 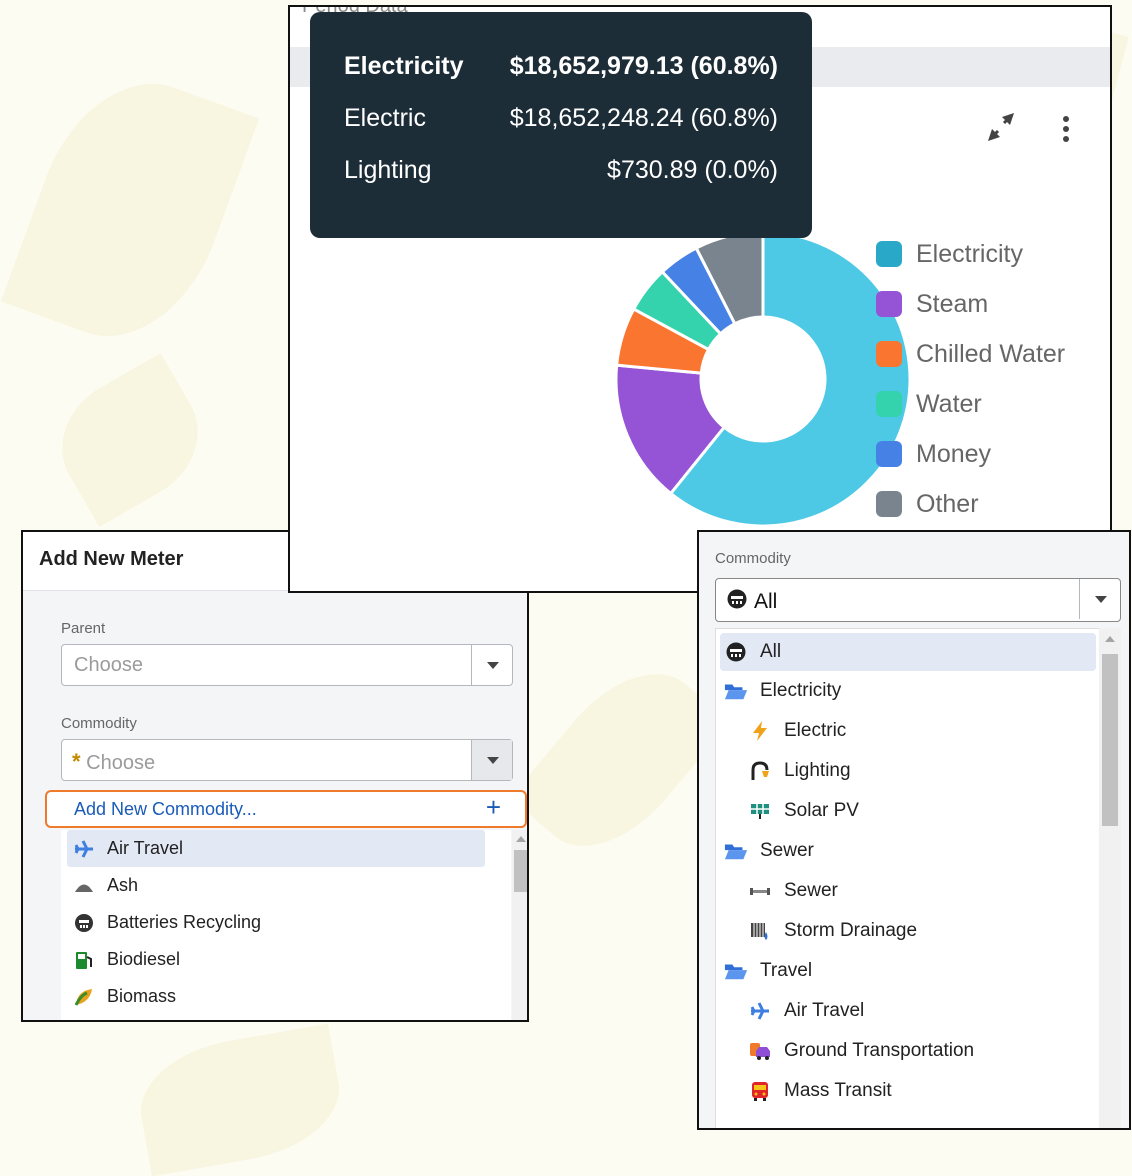 I want to click on legend-label: Chilled Water, so click(x=991, y=353).